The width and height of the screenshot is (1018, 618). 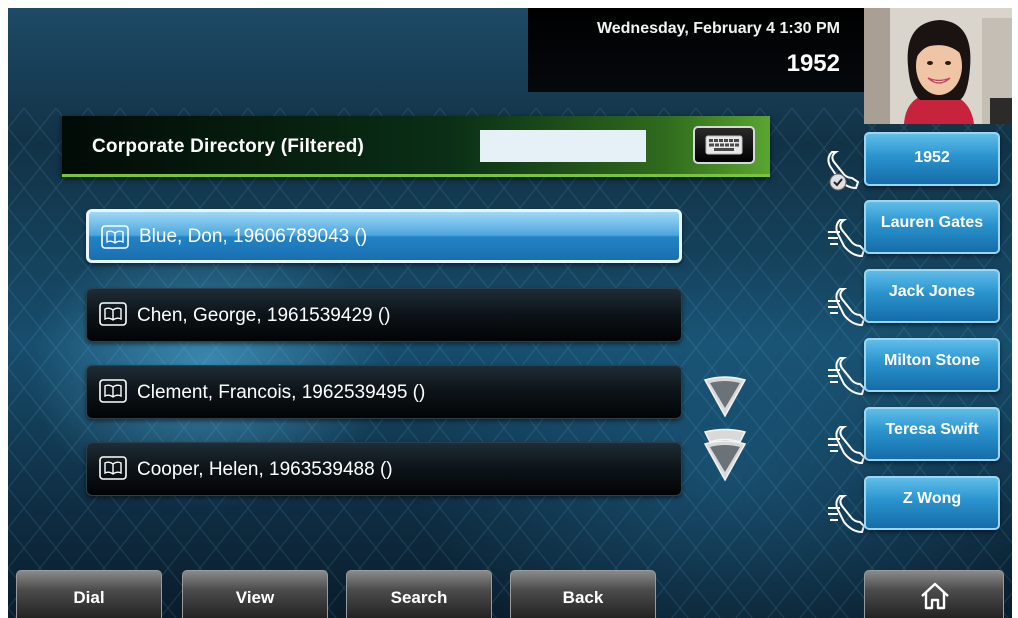 I want to click on entry-label: Chen, George, 1961539429 (), so click(x=264, y=315).